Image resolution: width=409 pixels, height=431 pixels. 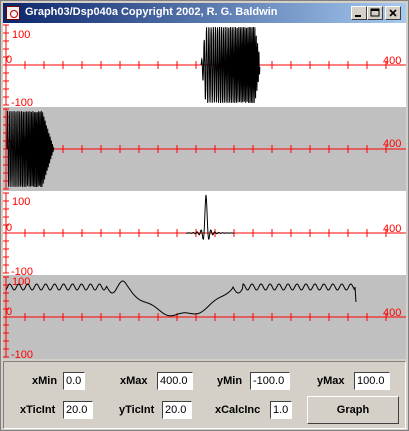 What do you see at coordinates (359, 13) in the screenshot?
I see `minimize-button` at bounding box center [359, 13].